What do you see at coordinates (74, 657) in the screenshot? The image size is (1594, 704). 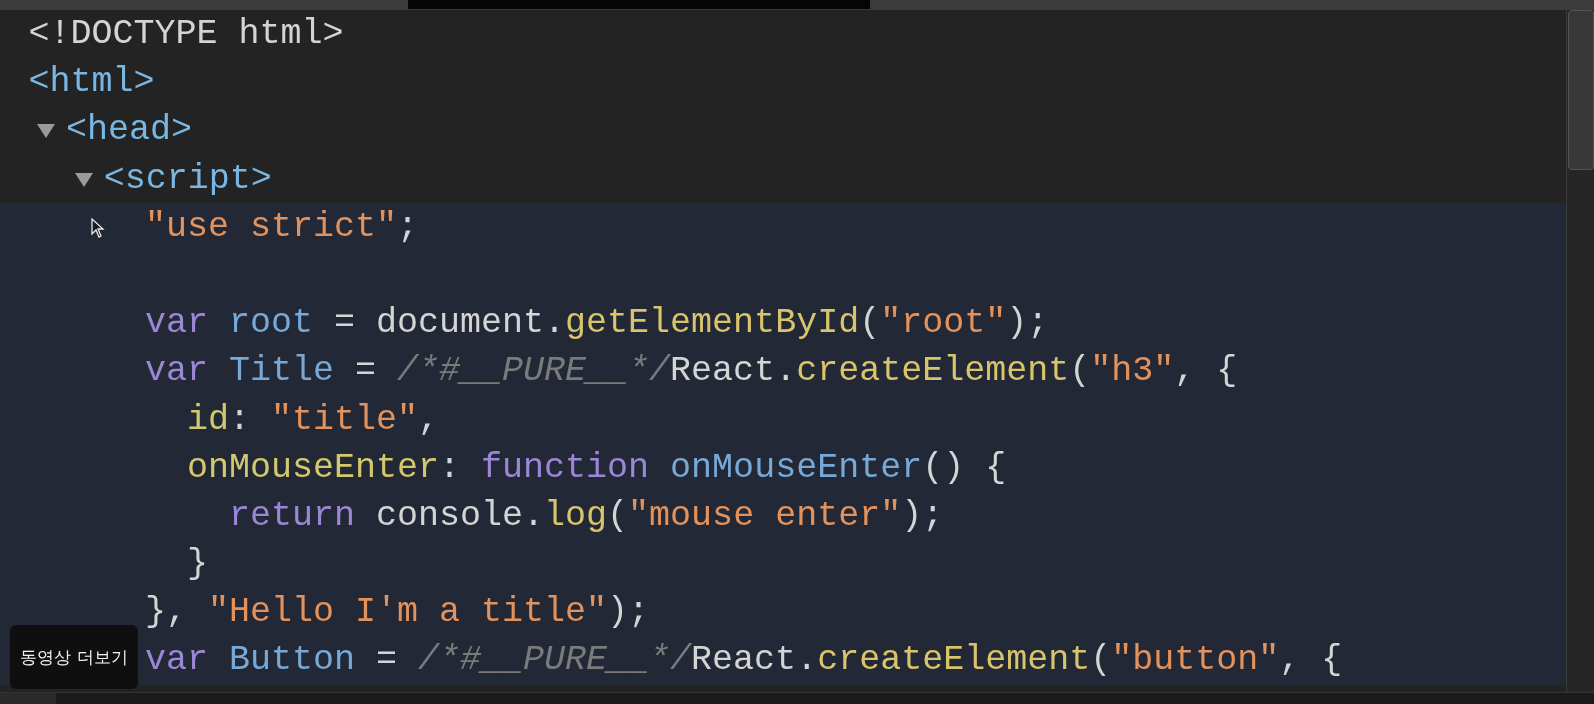 I see `more-videos-button: 동영상 더보기` at bounding box center [74, 657].